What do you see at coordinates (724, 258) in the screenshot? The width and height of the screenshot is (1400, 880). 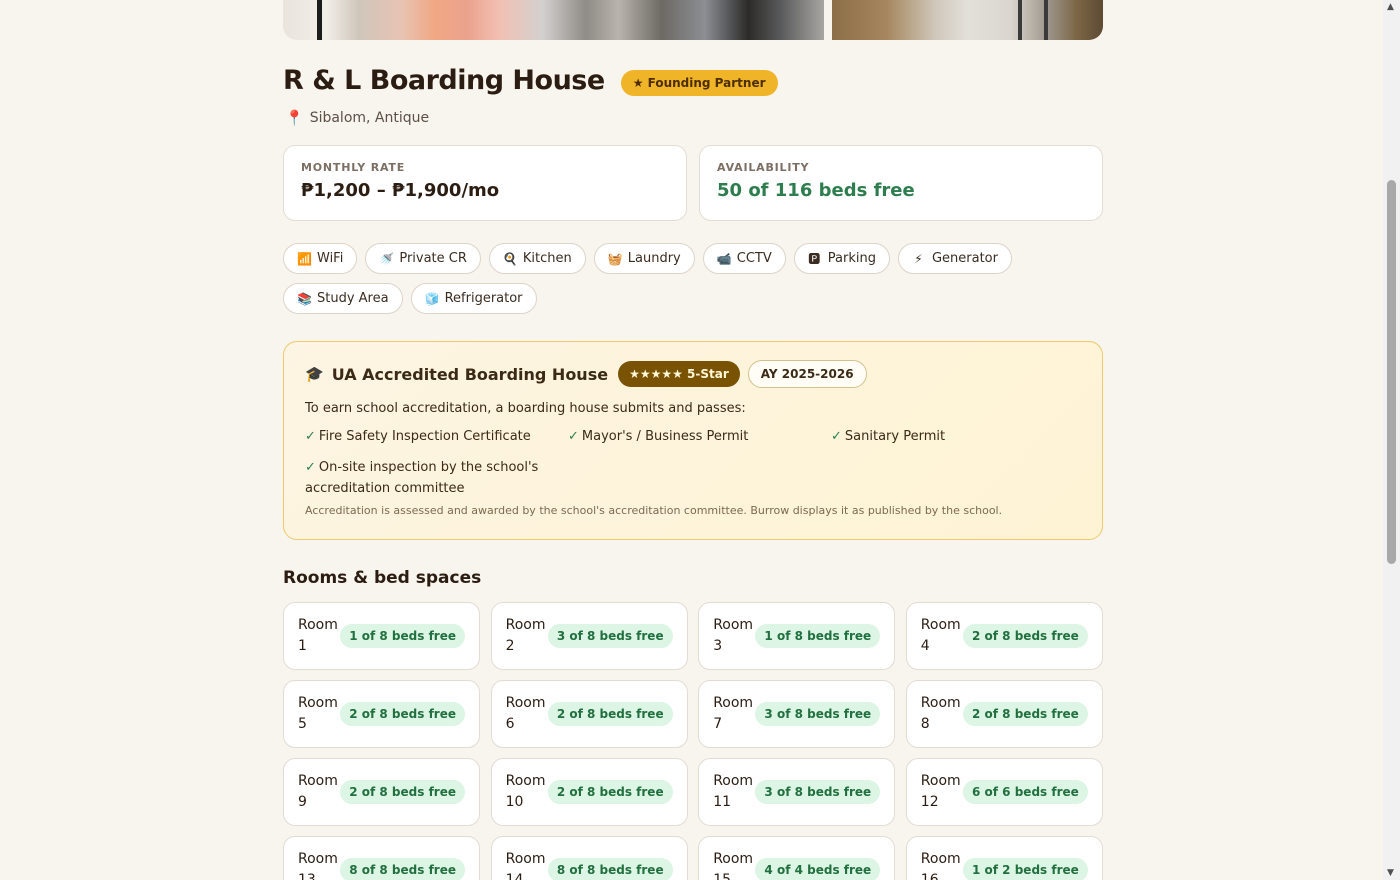 I see `camera-icon: 📹` at bounding box center [724, 258].